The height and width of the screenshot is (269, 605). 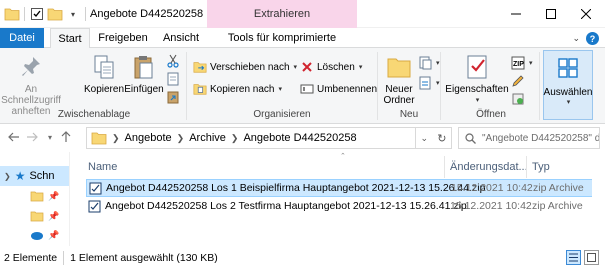 What do you see at coordinates (94, 114) in the screenshot?
I see `group-clipboard-label: Zwischenablage` at bounding box center [94, 114].